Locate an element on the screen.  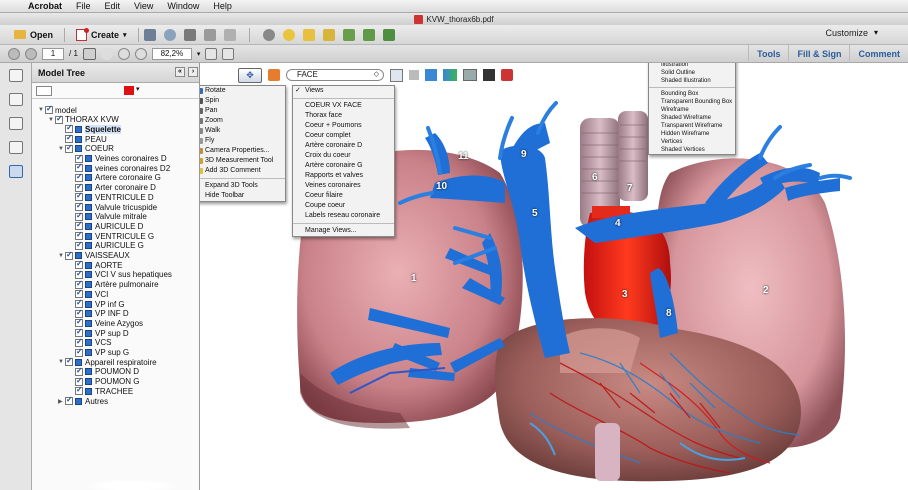
tree-item: VCI is located at coordinates (88, 293).